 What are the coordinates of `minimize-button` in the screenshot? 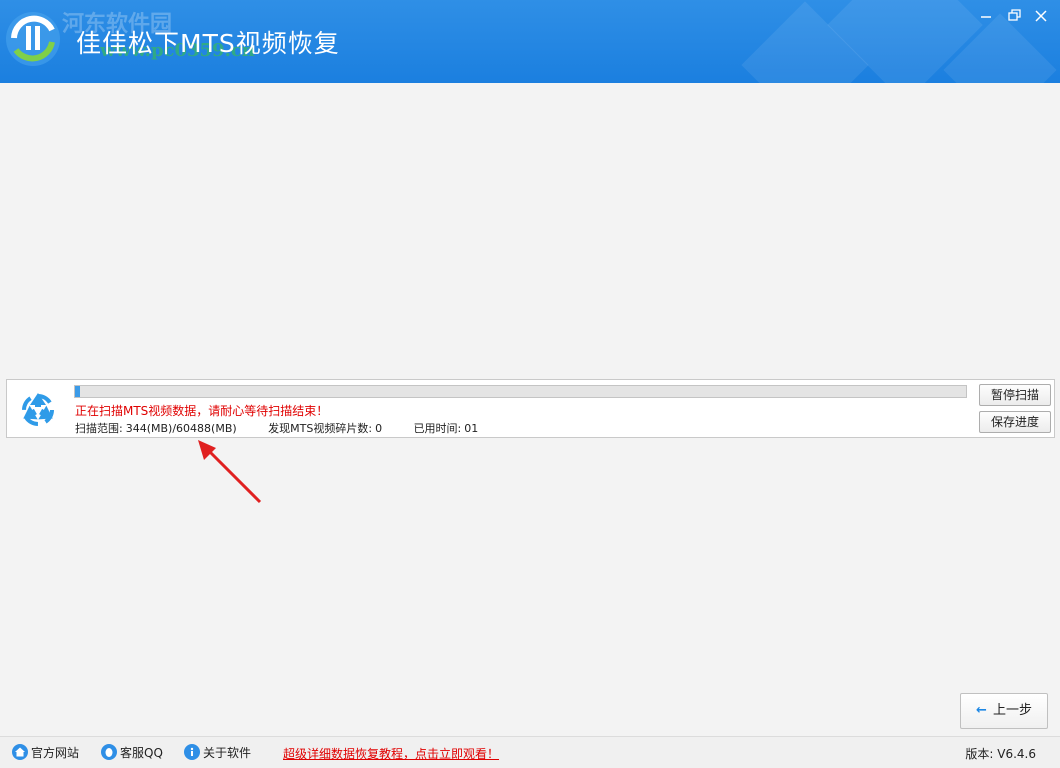 It's located at (986, 16).